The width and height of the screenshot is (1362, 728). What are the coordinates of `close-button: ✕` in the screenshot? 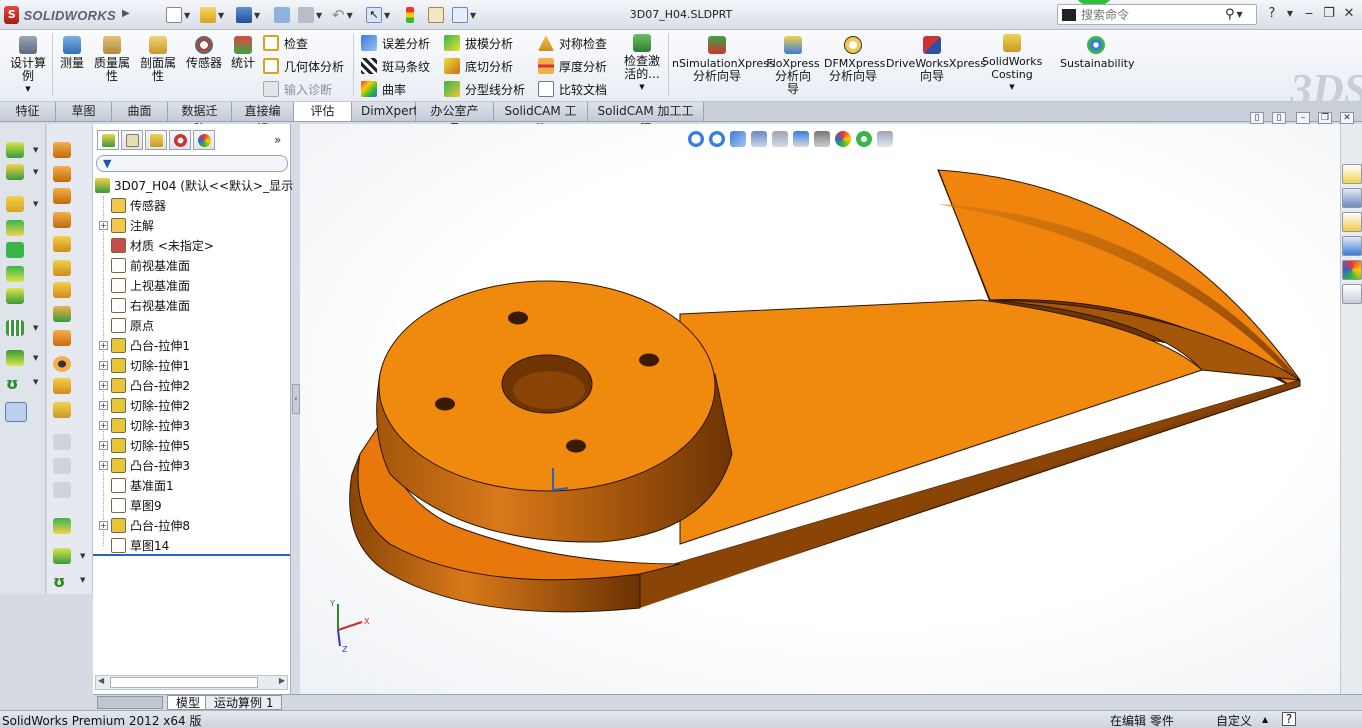 It's located at (1349, 14).